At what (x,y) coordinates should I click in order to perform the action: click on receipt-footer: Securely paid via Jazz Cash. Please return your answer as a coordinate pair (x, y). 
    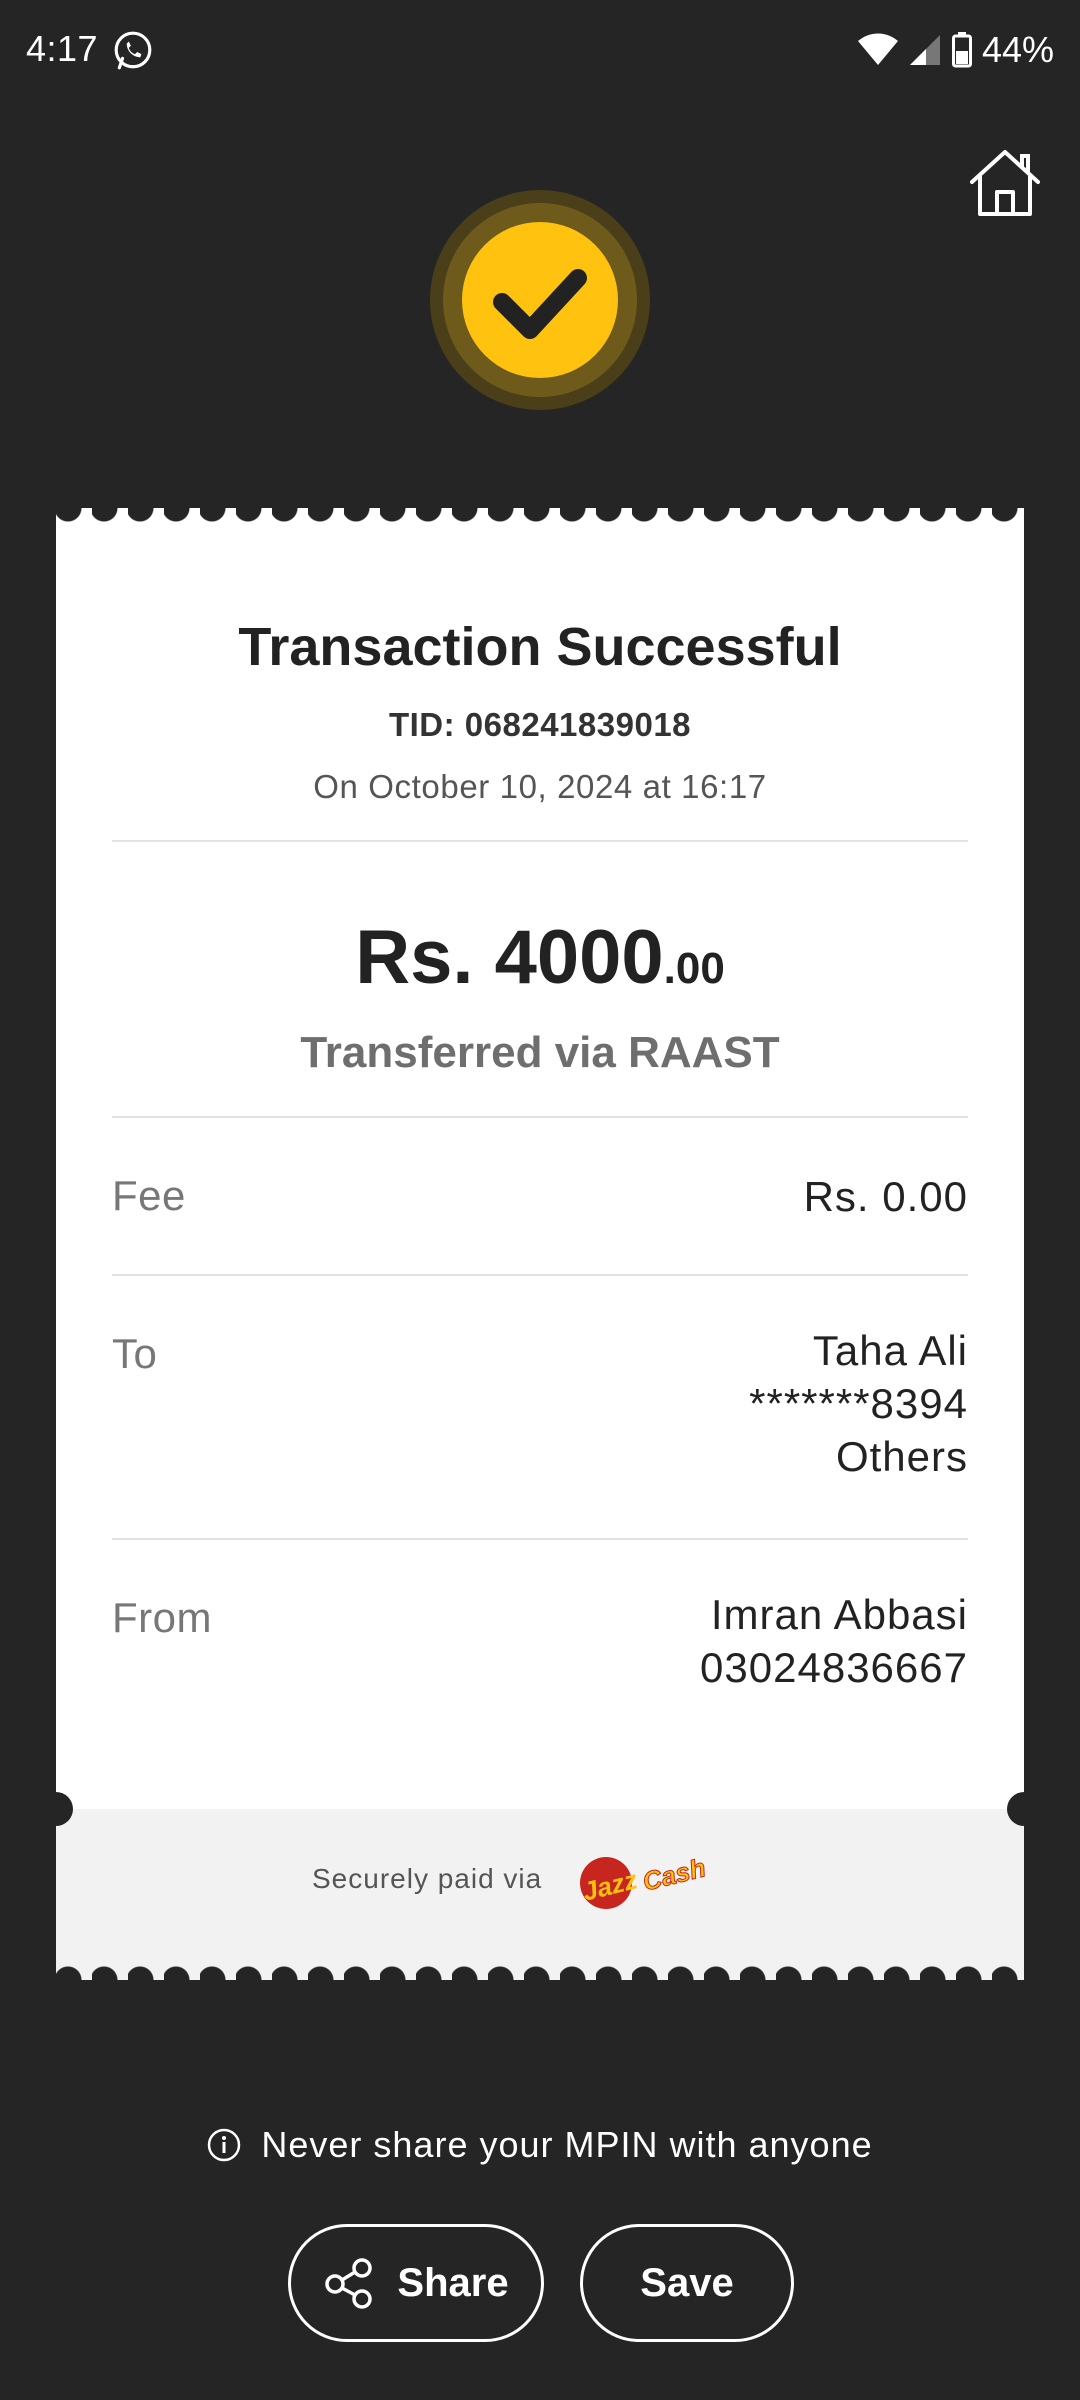
    Looking at the image, I should click on (540, 1881).